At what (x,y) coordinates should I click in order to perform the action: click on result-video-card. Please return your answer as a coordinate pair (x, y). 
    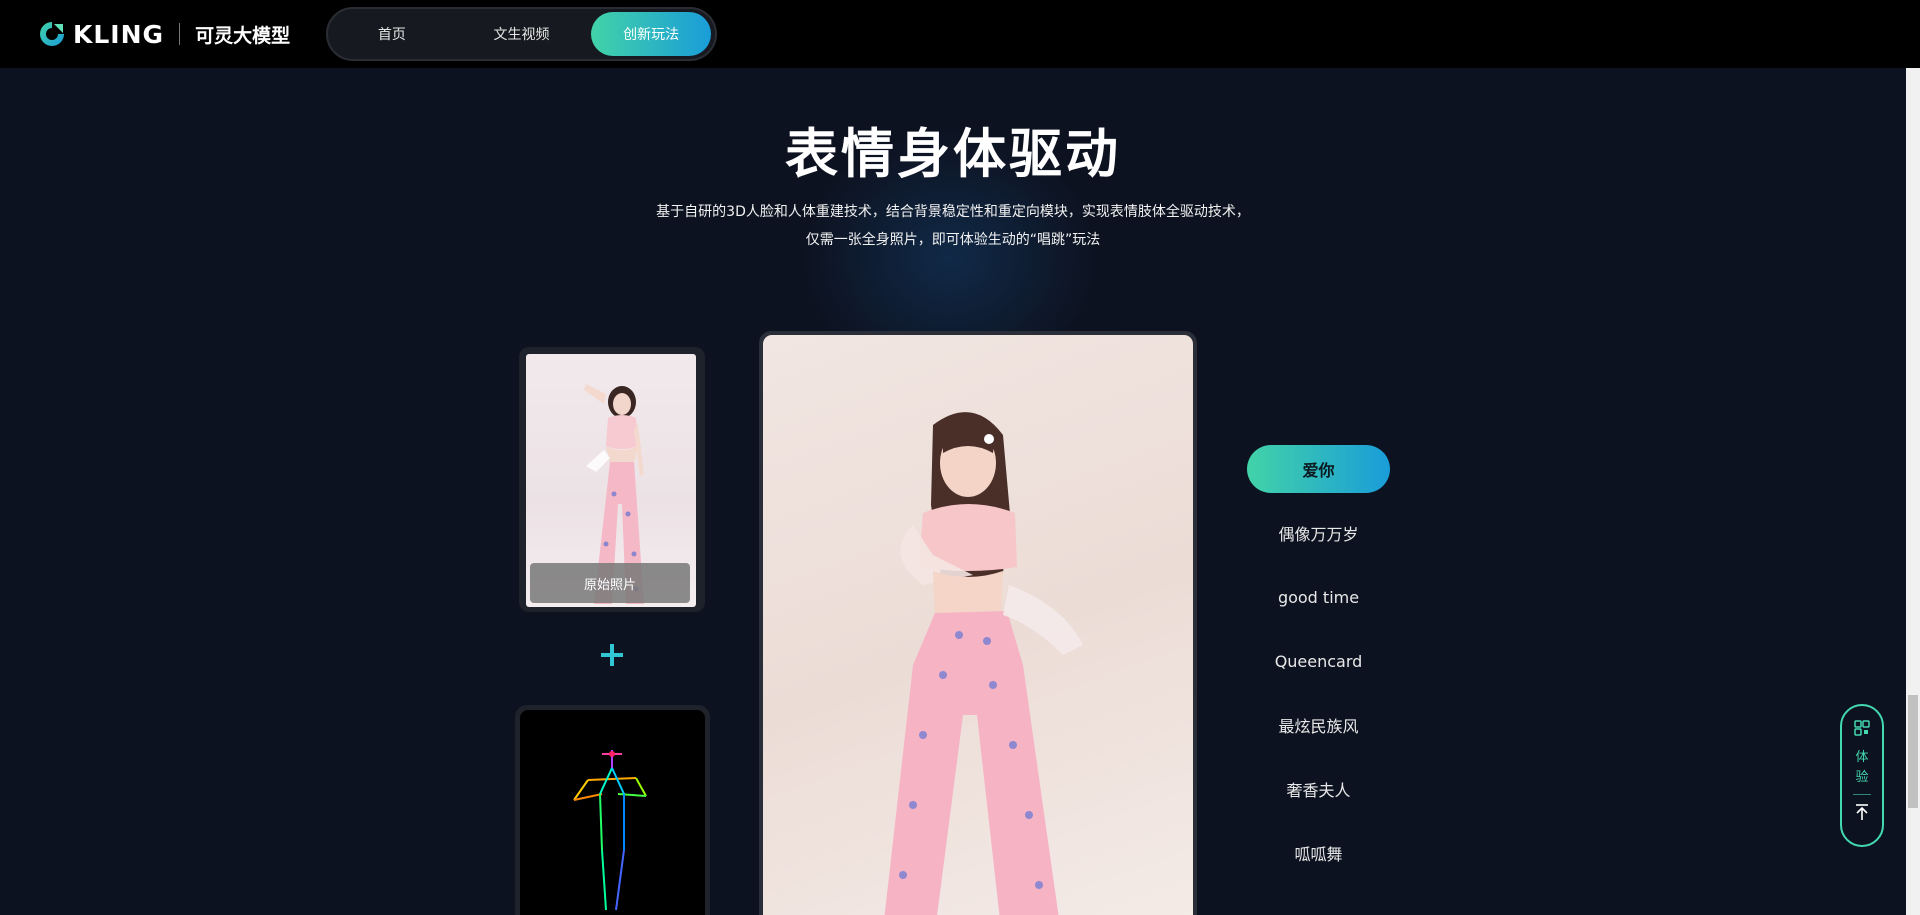
    Looking at the image, I should click on (978, 623).